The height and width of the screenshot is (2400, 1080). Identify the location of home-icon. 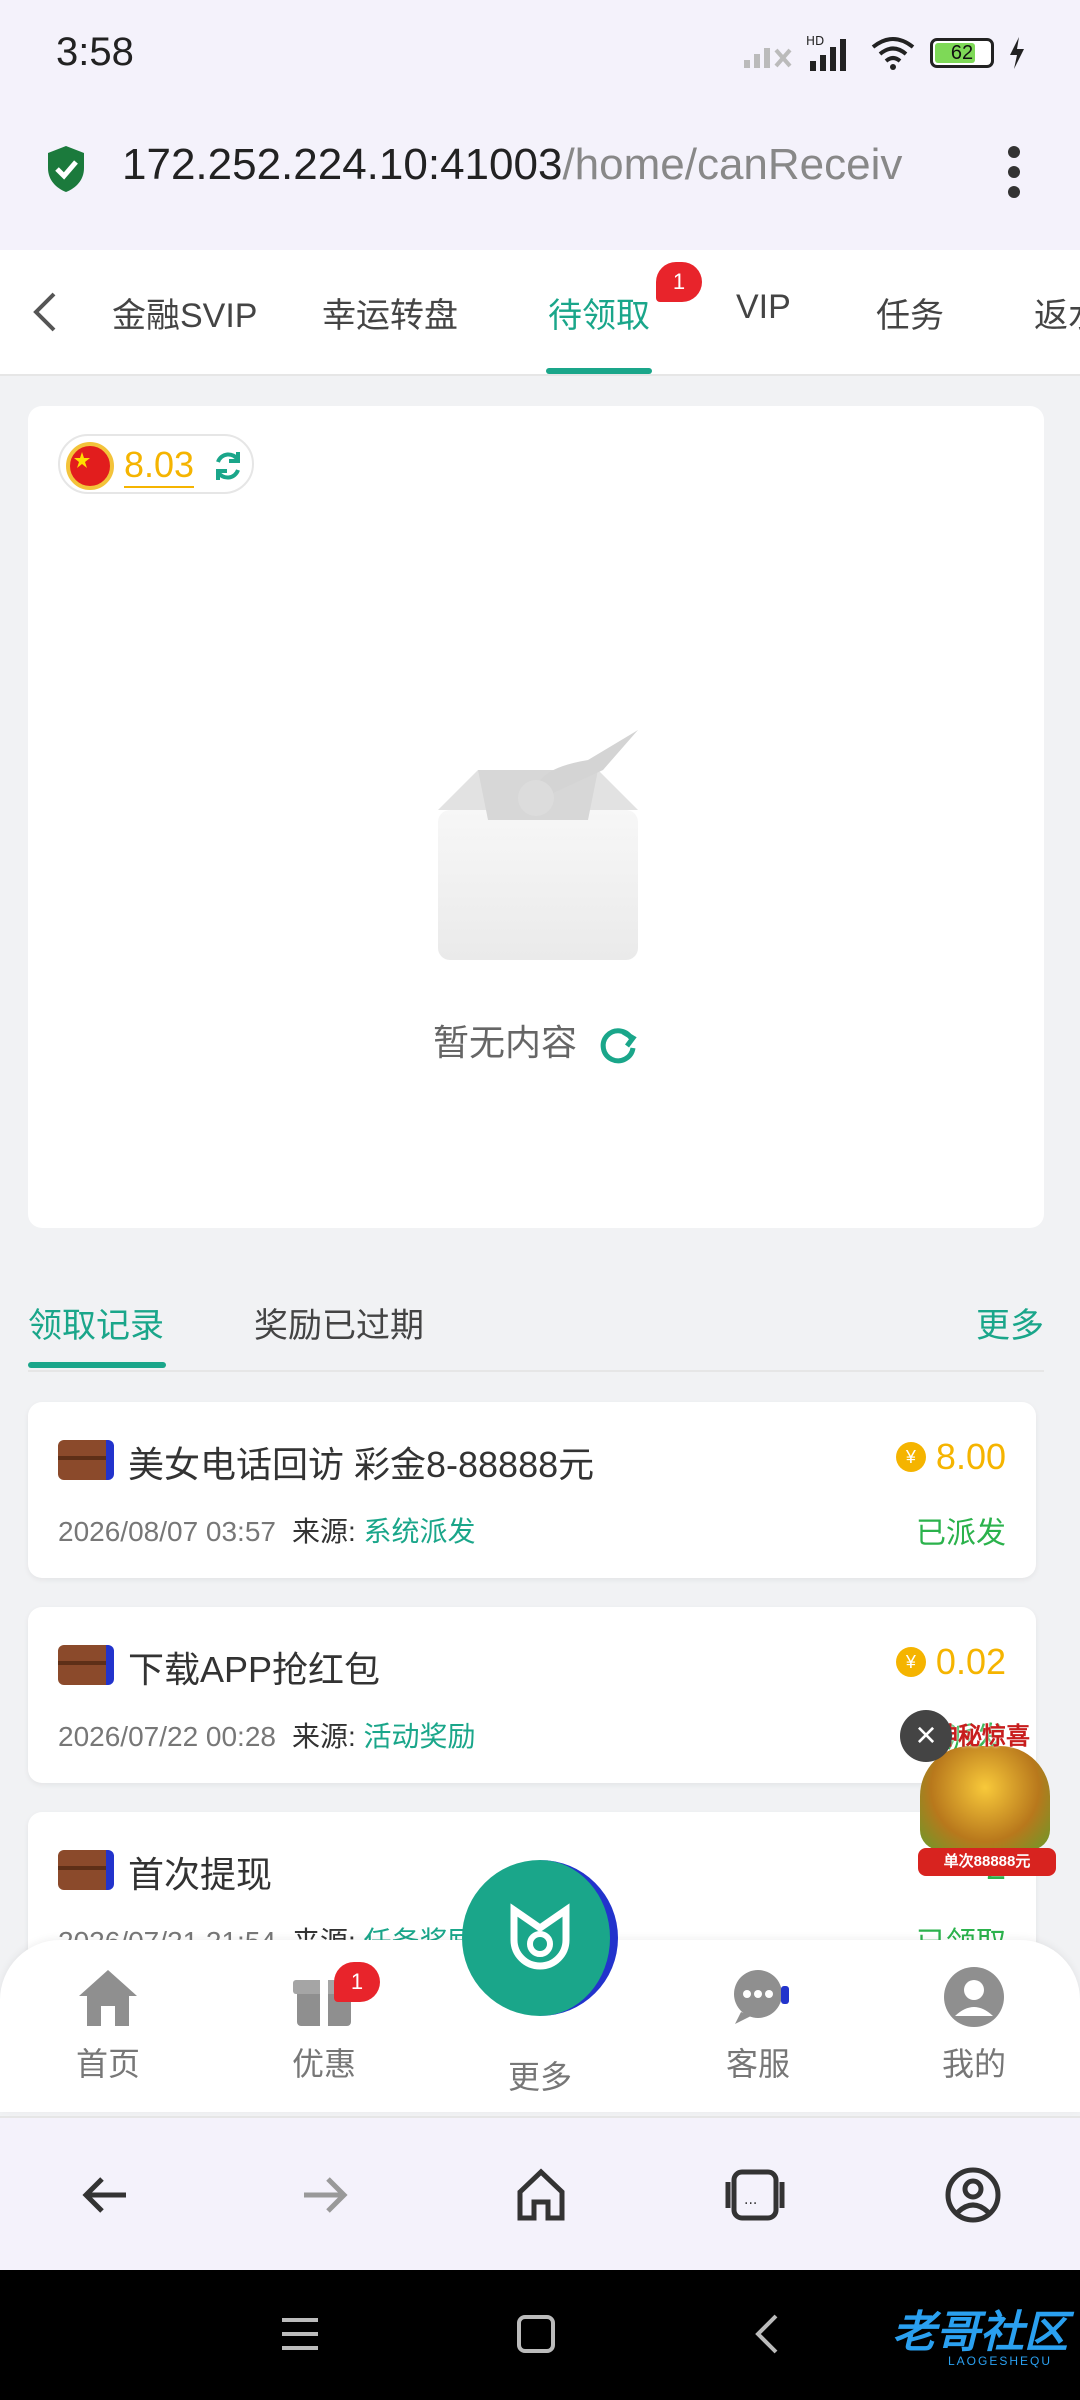
(108, 1998).